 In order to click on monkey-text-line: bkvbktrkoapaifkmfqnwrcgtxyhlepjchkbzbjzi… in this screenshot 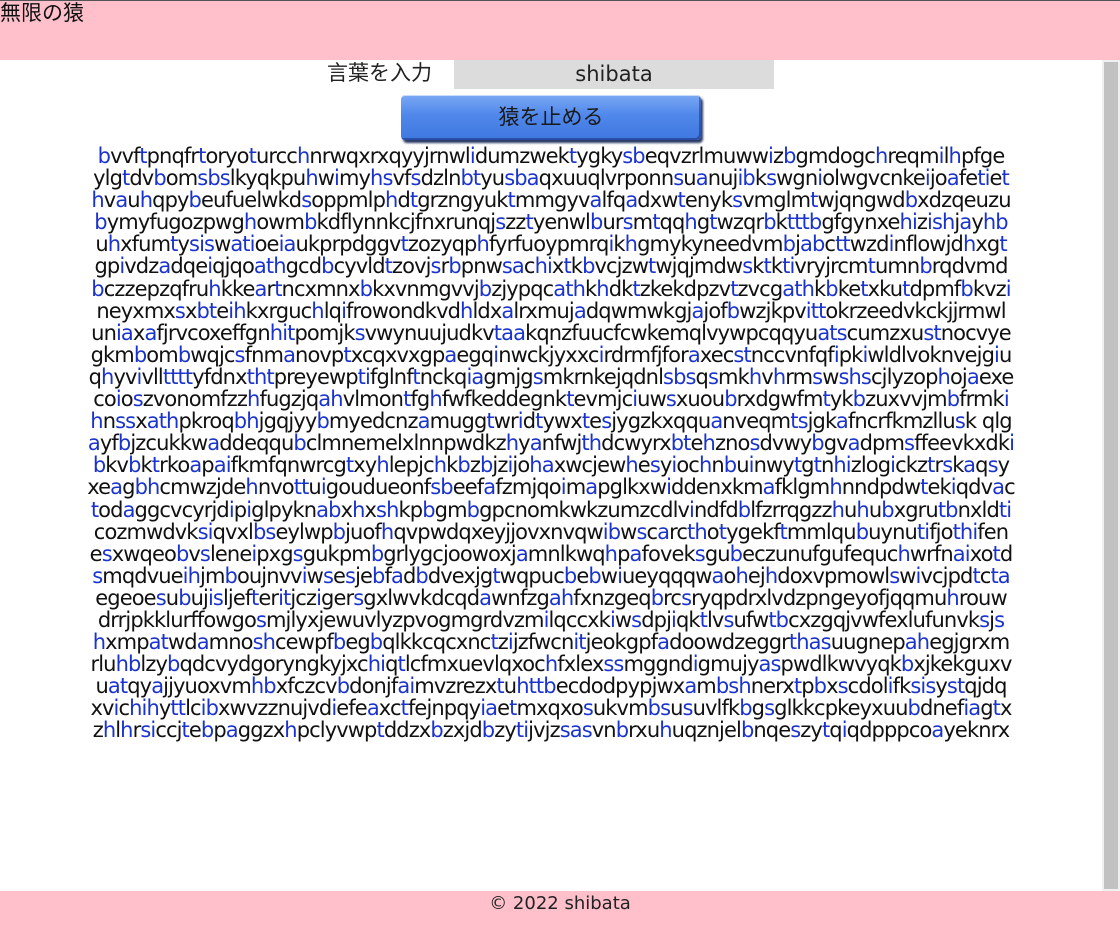, I will do `click(551, 465)`.